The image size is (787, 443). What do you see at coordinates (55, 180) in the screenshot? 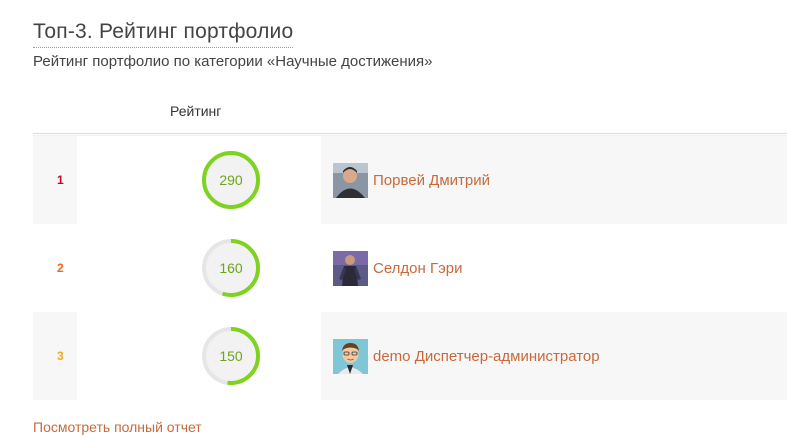
I see `rank-cell: 1` at bounding box center [55, 180].